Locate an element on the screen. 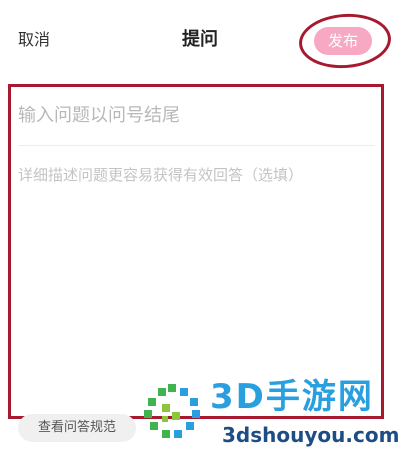  watermark-logo-icon is located at coordinates (172, 411).